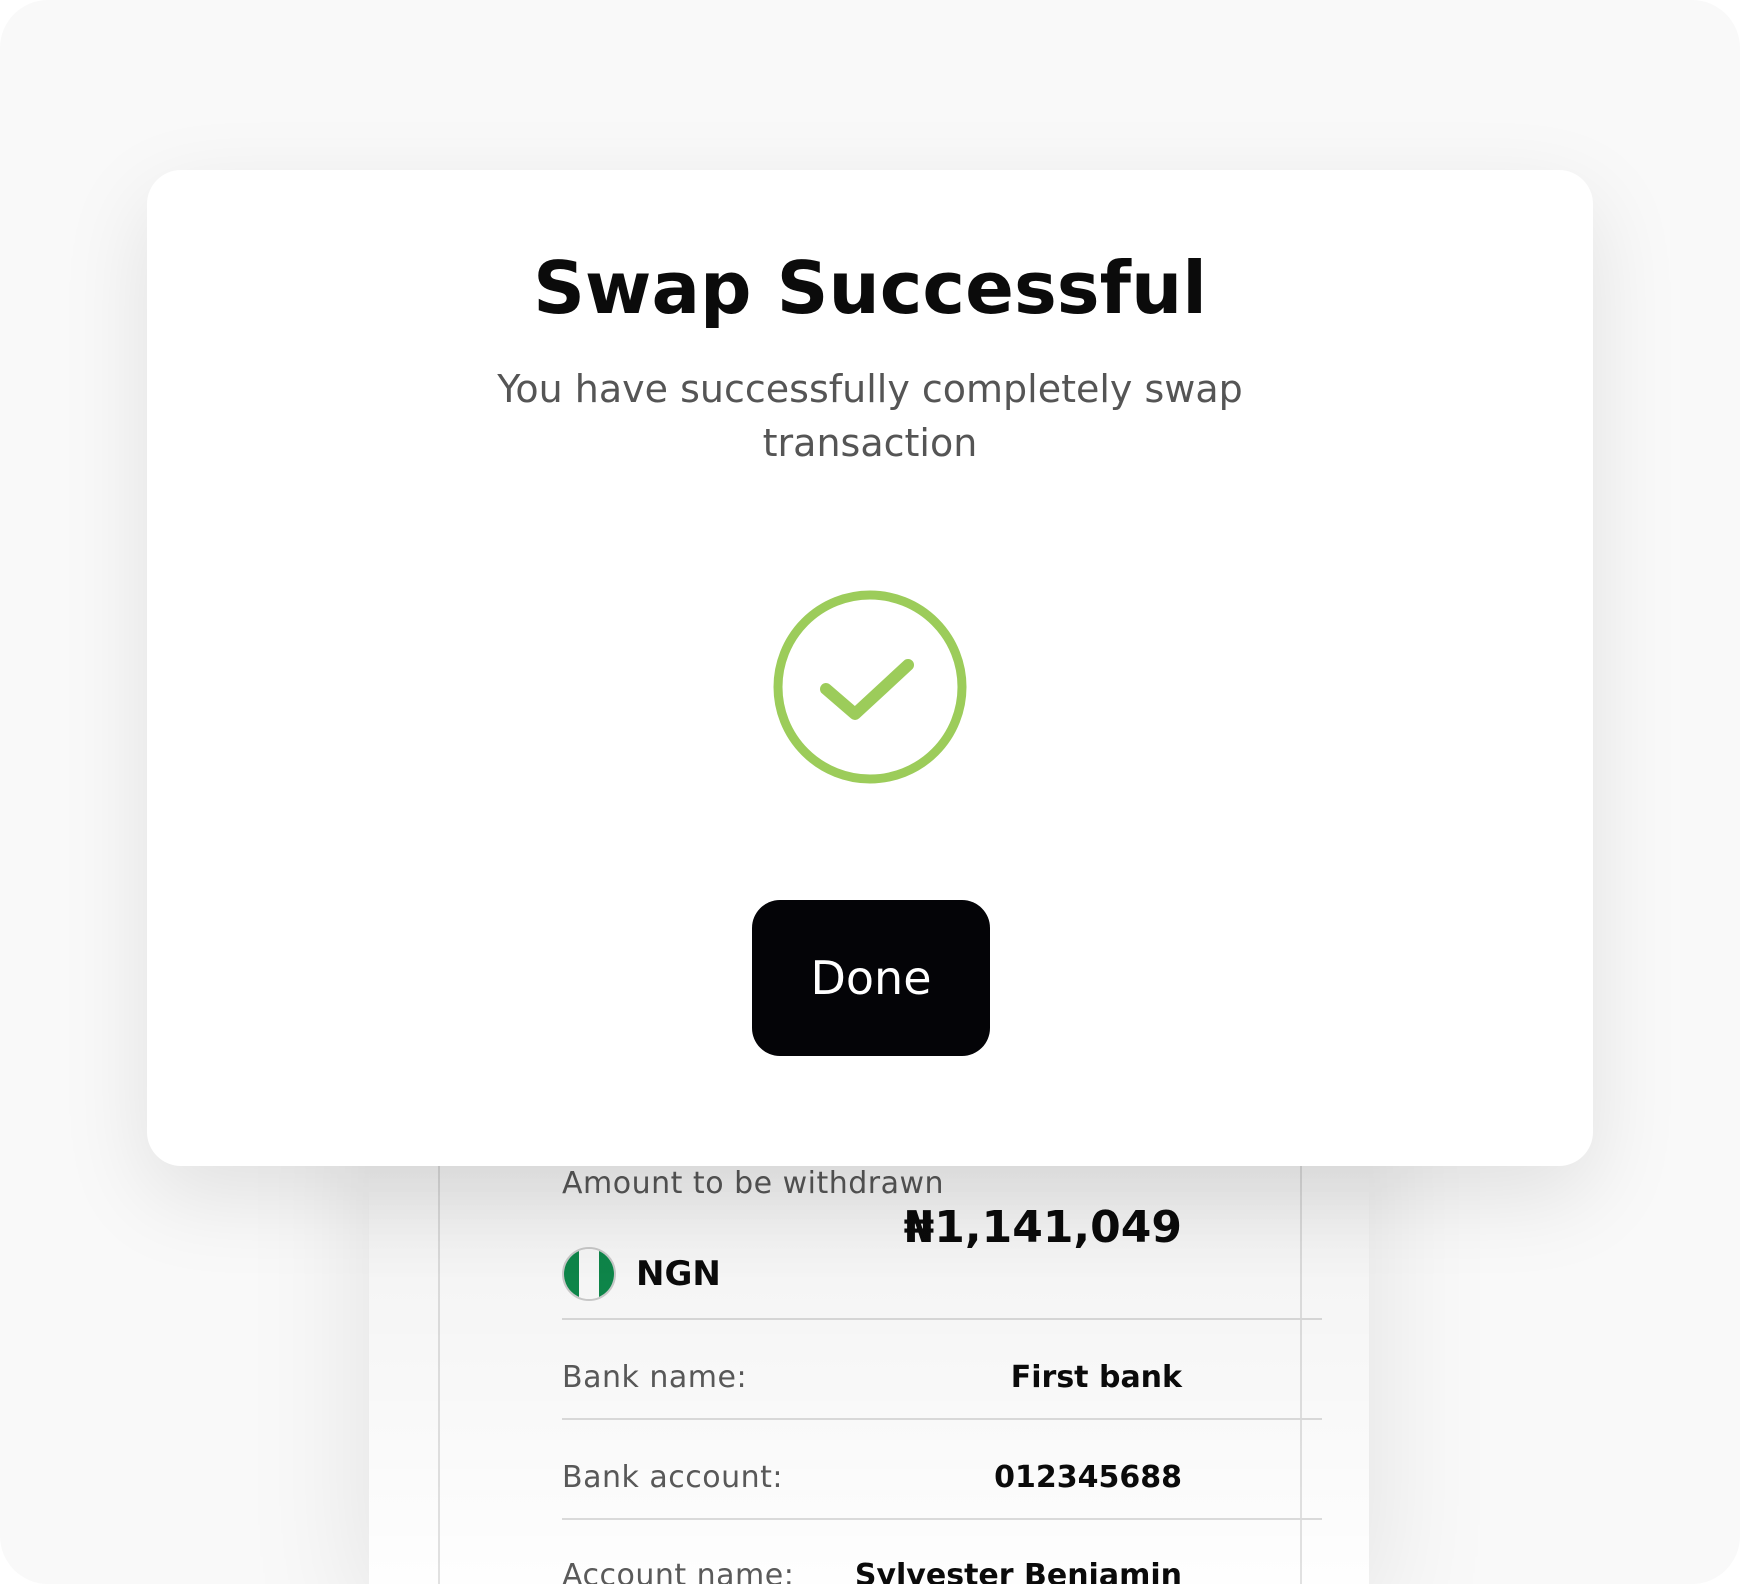  I want to click on bank-account-label: Bank account:, so click(673, 1477).